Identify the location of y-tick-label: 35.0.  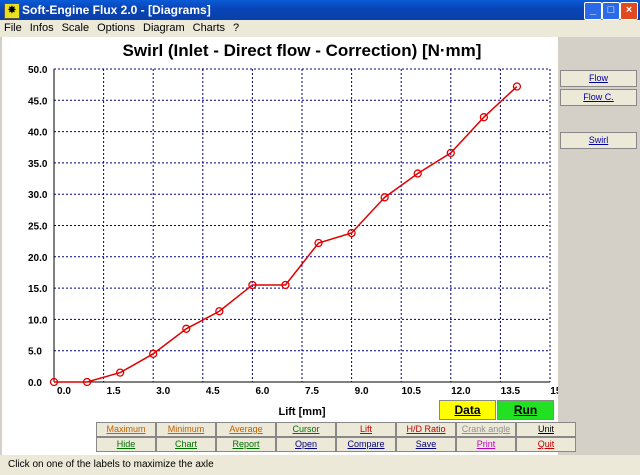
(38, 164).